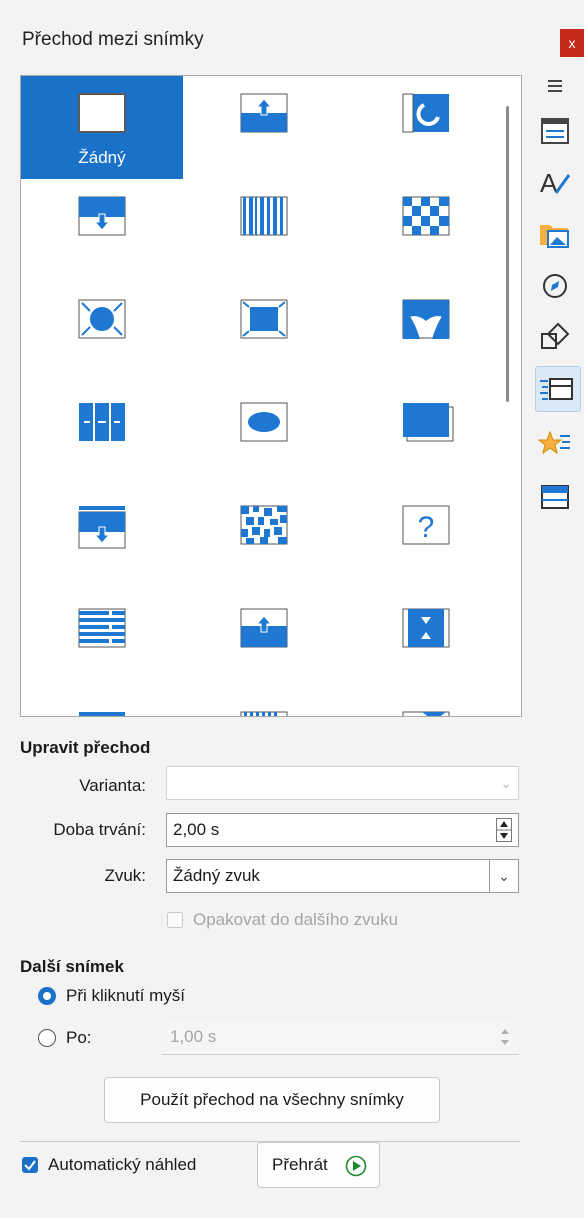  Describe the element at coordinates (555, 337) in the screenshot. I see `shapes-icon` at that location.